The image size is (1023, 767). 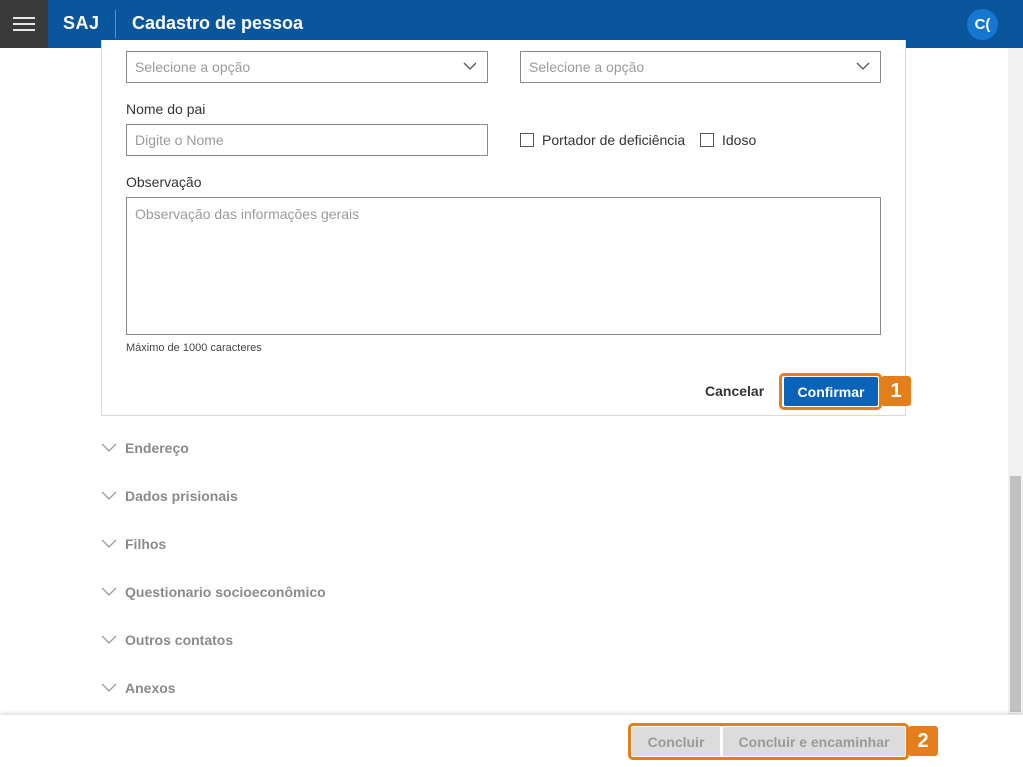 I want to click on concluir-encaminhar-button: Concluir e encaminhar, so click(x=814, y=741).